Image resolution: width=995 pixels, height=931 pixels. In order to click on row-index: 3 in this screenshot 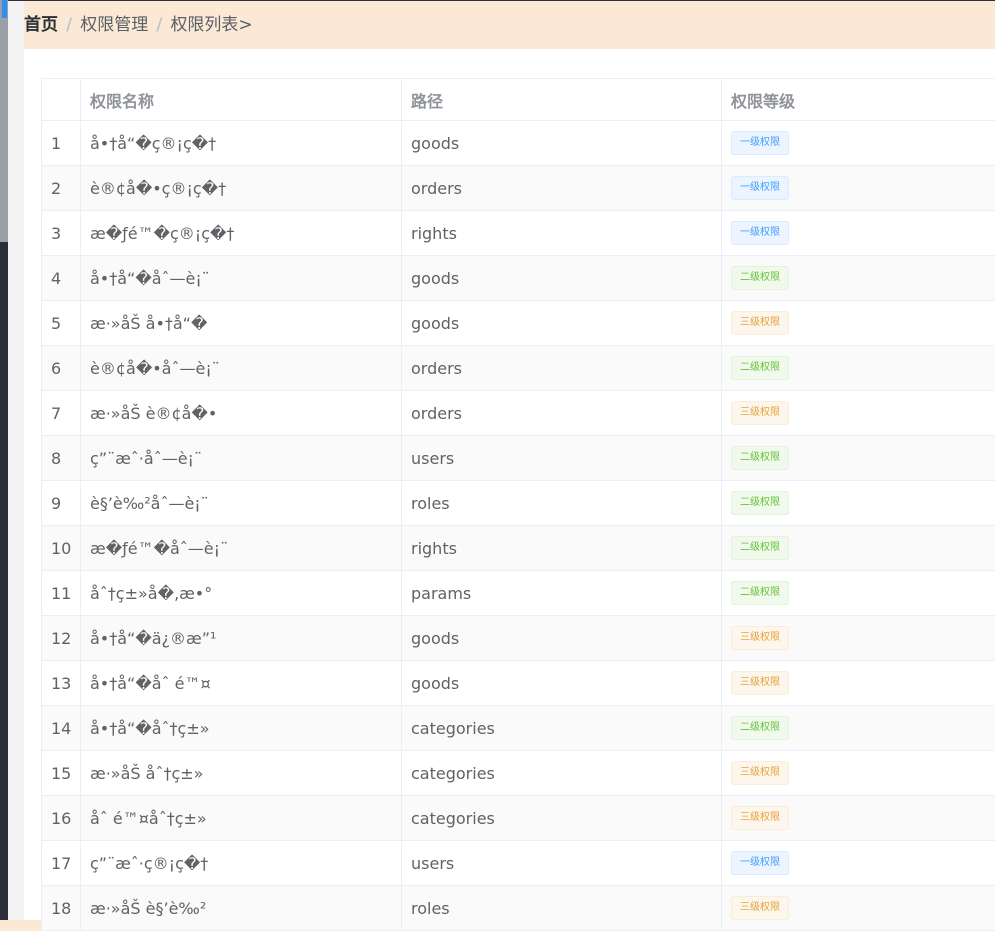, I will do `click(61, 233)`.